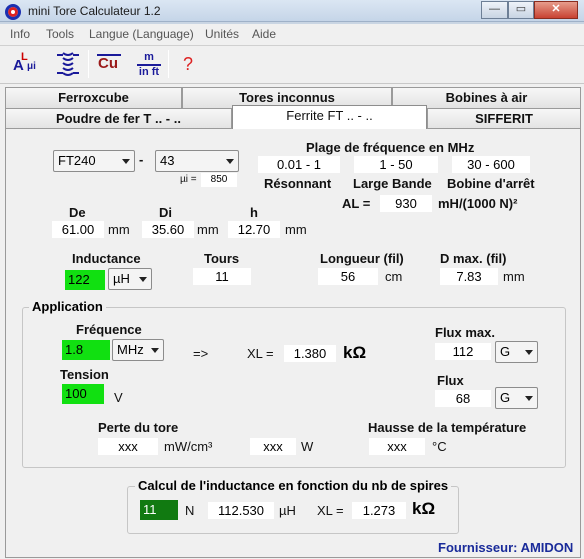 The image size is (584, 559). I want to click on minimize-button: —, so click(494, 10).